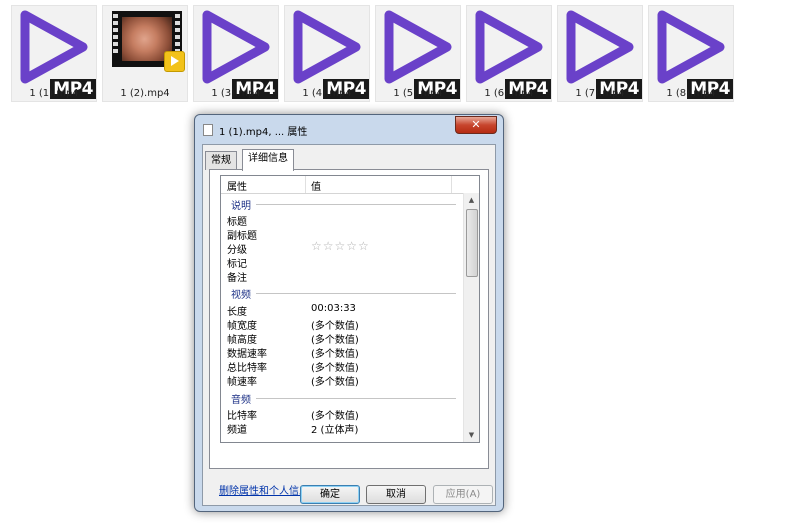 The height and width of the screenshot is (530, 800). What do you see at coordinates (242, 380) in the screenshot?
I see `property-name: 帧速率` at bounding box center [242, 380].